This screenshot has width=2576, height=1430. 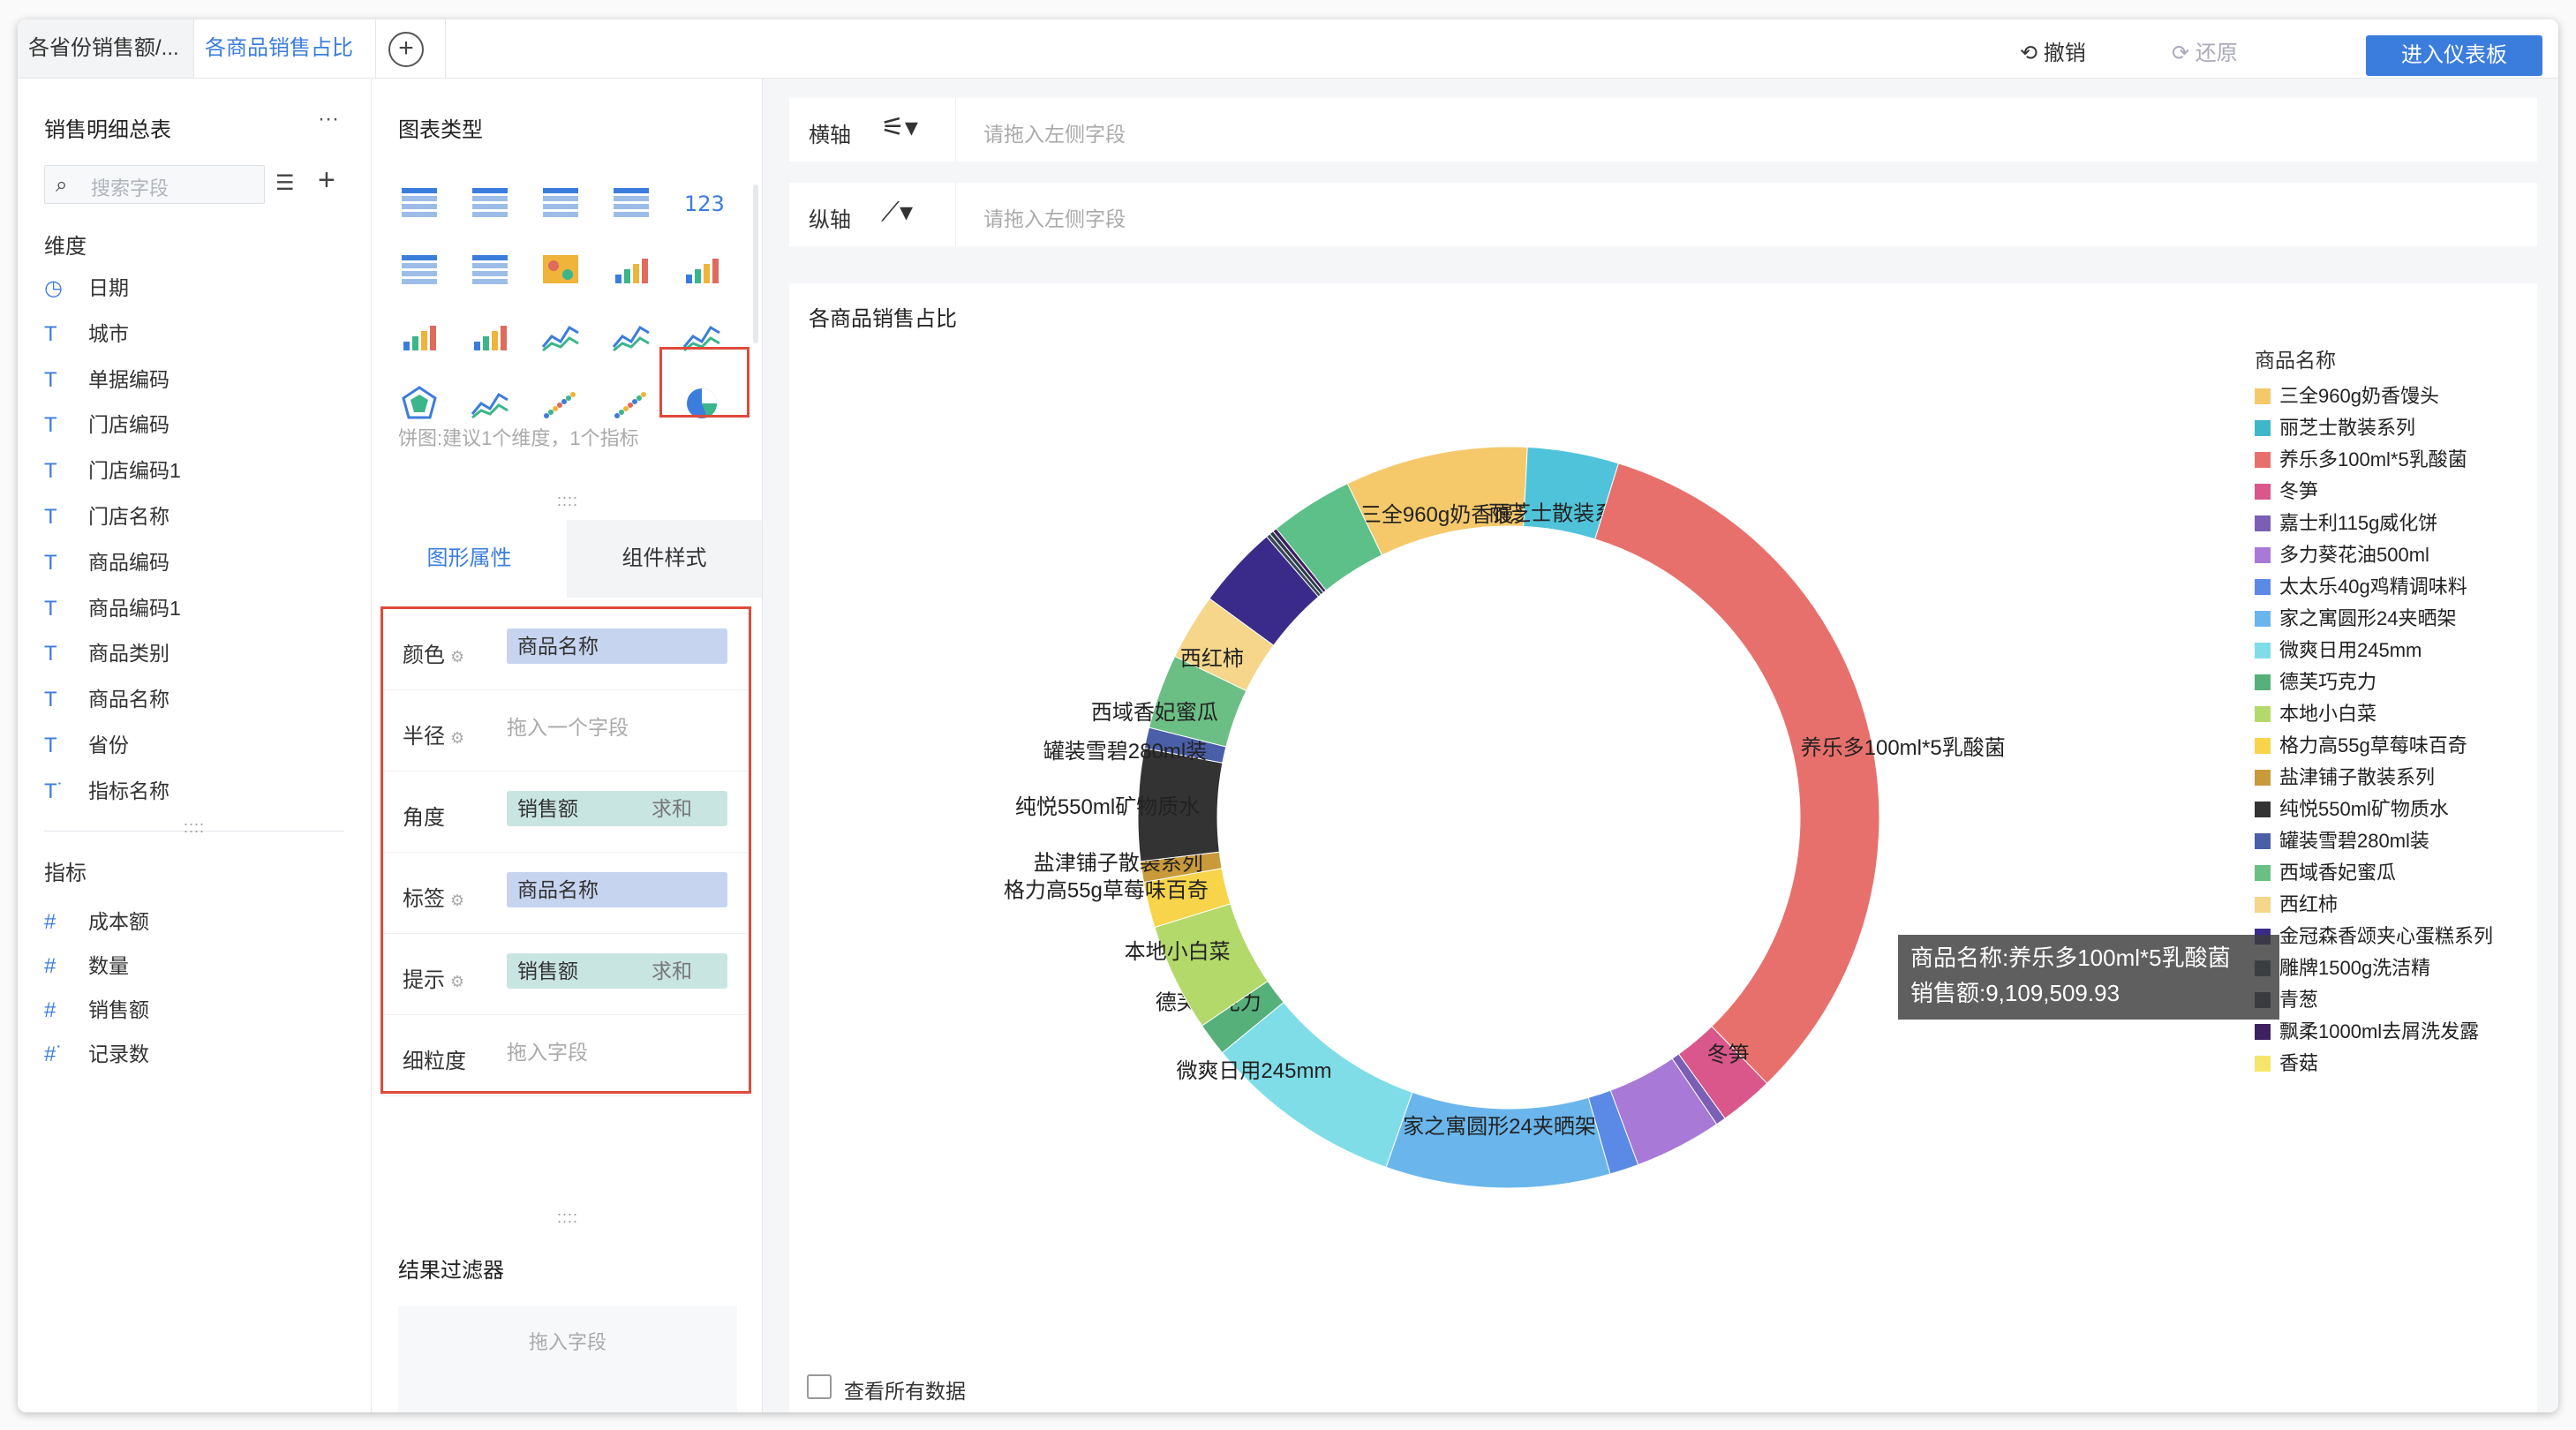 I want to click on dimension-field-item: T 商品类别, so click(x=107, y=654).